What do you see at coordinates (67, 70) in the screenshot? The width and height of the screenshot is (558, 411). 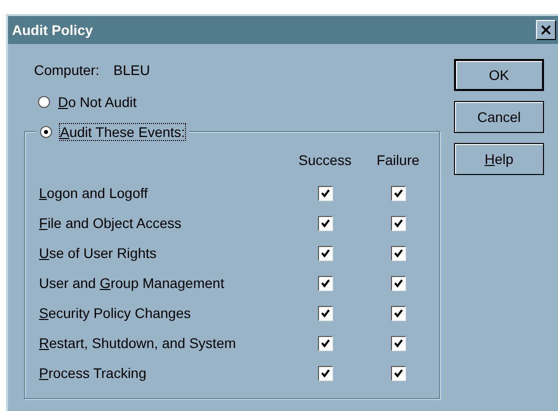 I see `computer-label: Computer:` at bounding box center [67, 70].